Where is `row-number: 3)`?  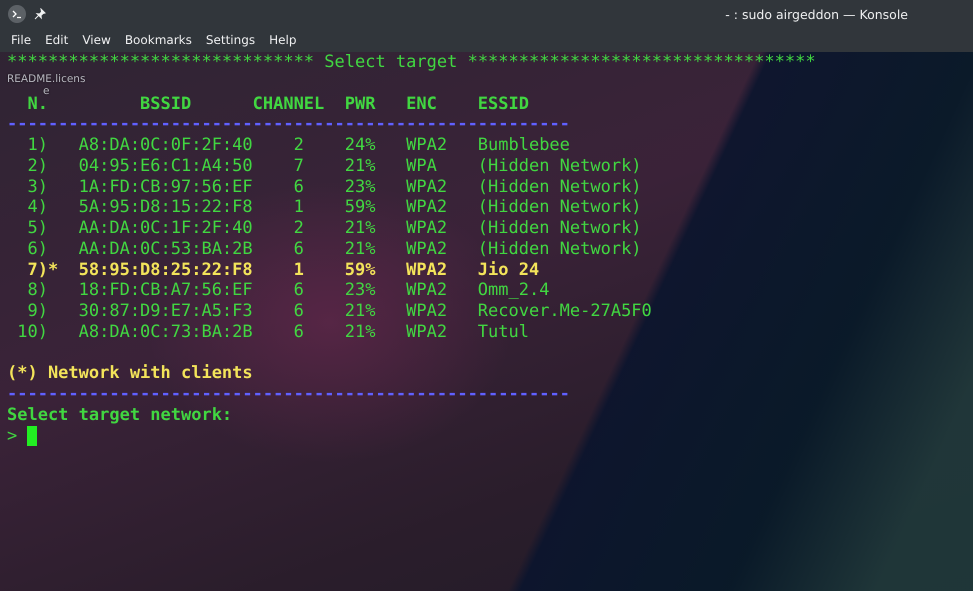 row-number: 3) is located at coordinates (37, 187).